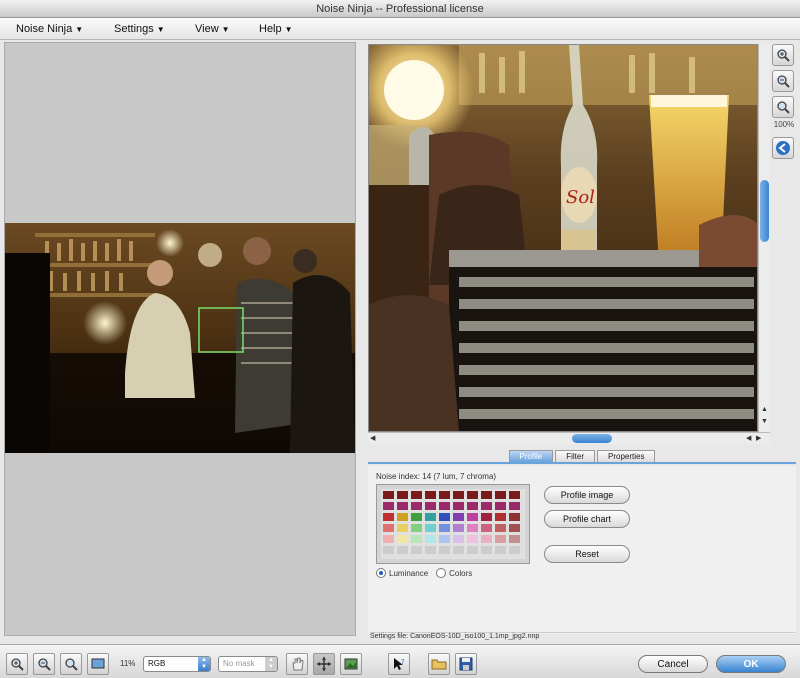 The image size is (800, 678). I want to click on help-arrow-icon: ?, so click(399, 664).